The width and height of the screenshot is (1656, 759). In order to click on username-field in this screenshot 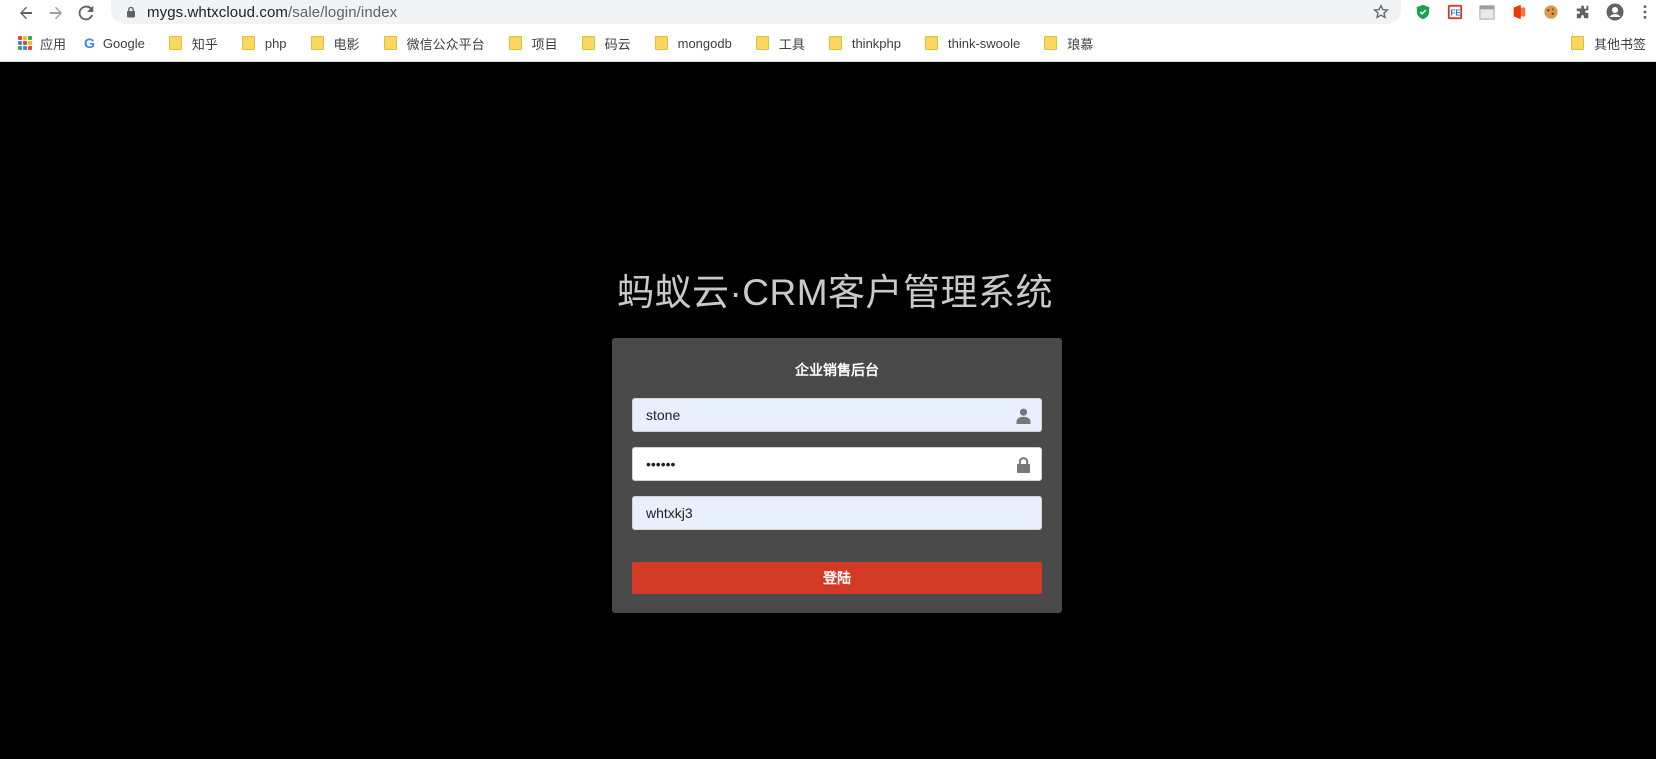, I will do `click(837, 415)`.